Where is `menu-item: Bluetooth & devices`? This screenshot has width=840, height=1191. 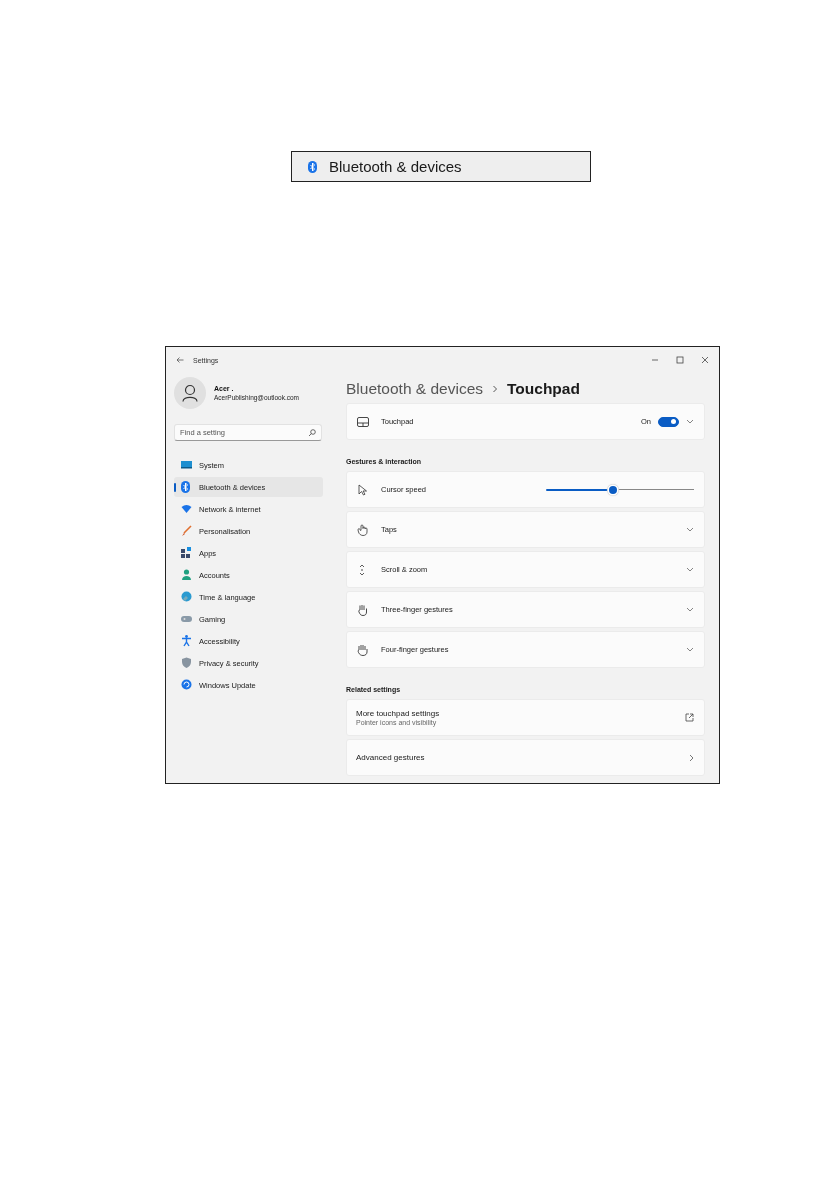
menu-item: Bluetooth & devices is located at coordinates (441, 166).